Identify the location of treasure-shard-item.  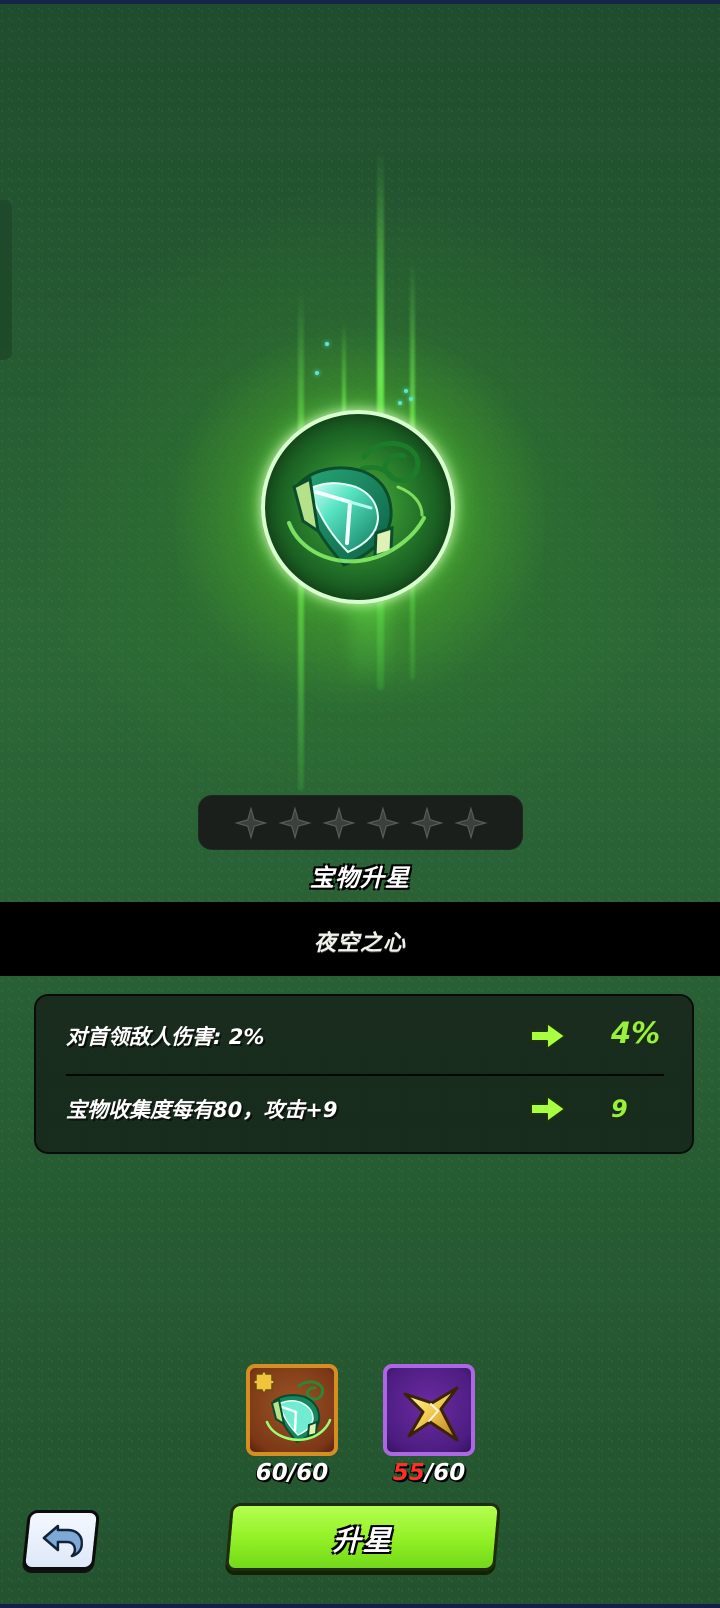
(292, 1410).